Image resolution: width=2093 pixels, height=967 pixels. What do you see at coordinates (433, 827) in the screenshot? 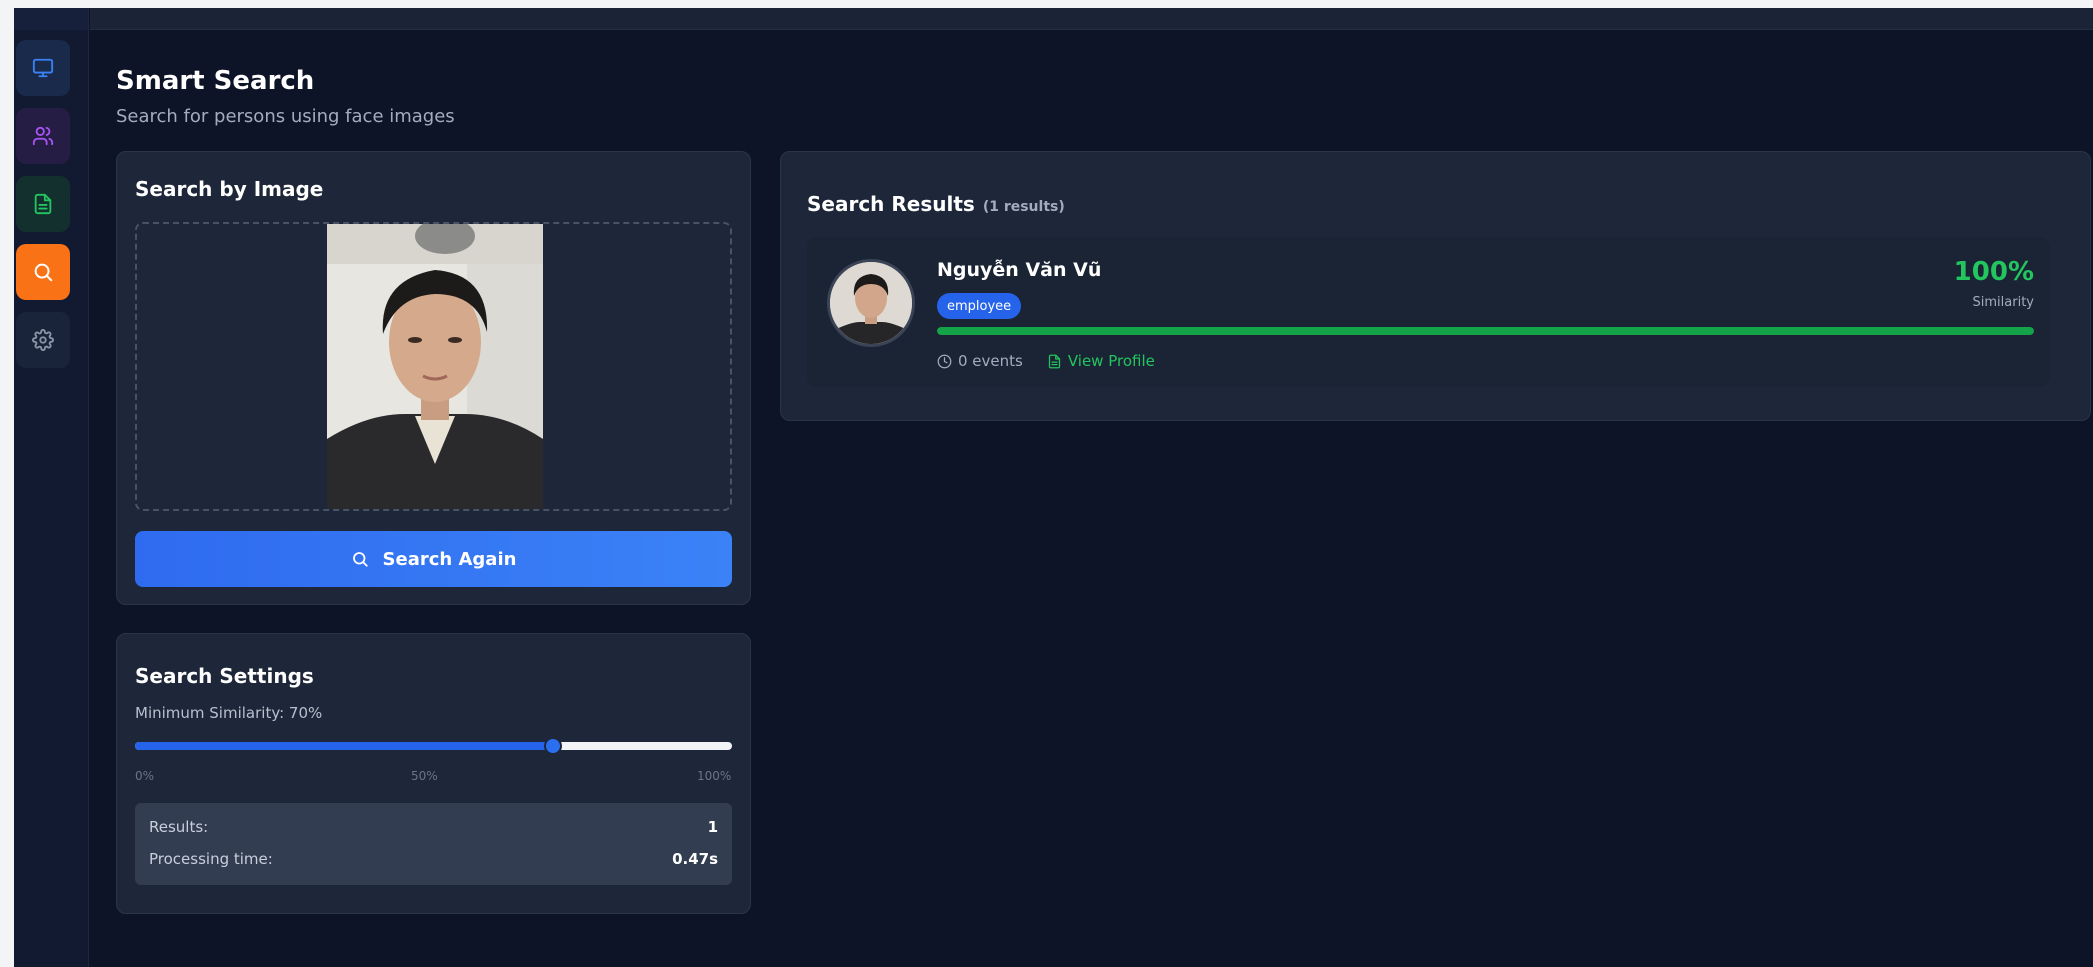
I see `stat-row-results: Results: 1` at bounding box center [433, 827].